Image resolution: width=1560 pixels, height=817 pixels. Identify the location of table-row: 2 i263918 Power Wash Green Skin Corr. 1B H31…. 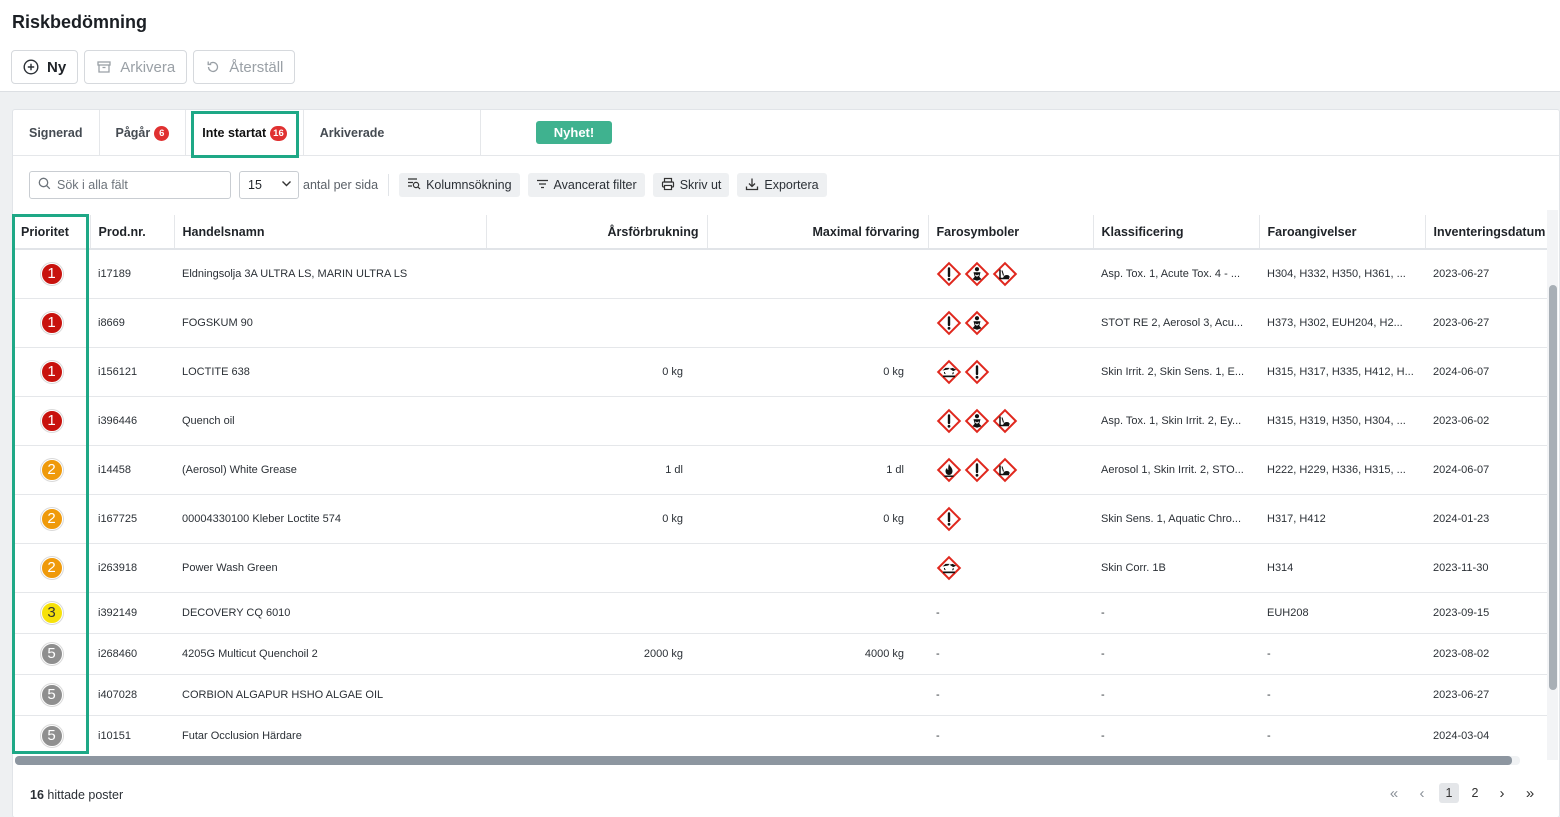
(780, 568).